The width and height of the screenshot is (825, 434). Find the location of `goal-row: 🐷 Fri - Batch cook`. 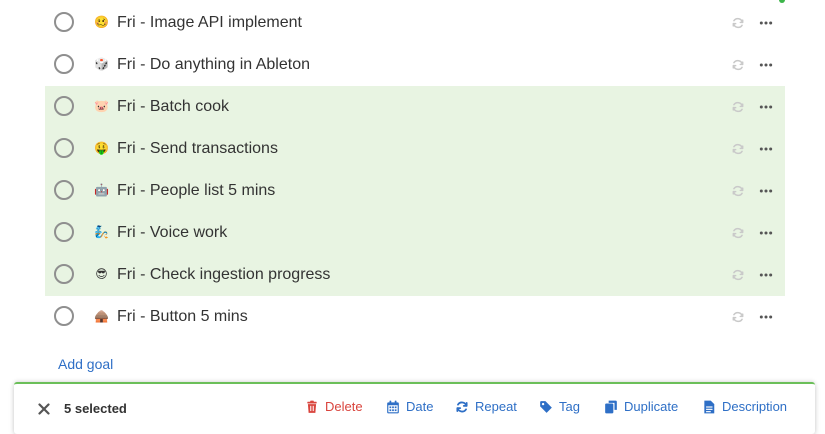

goal-row: 🐷 Fri - Batch cook is located at coordinates (415, 107).